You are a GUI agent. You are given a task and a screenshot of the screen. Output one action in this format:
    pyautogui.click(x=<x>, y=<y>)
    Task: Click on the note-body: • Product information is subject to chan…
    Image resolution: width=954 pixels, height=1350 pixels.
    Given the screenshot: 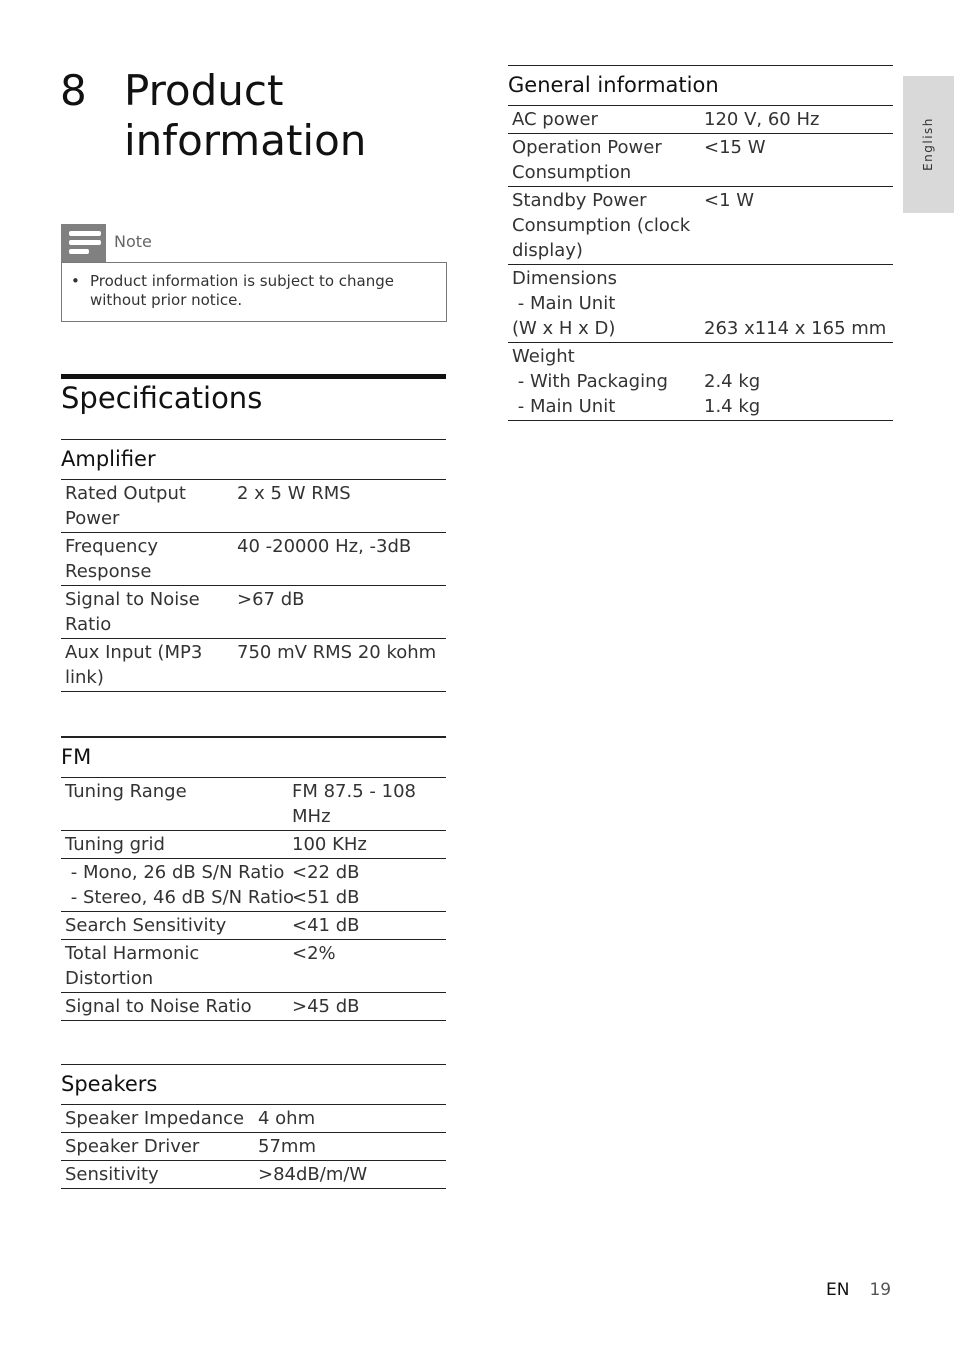 What is the action you would take?
    pyautogui.click(x=254, y=292)
    